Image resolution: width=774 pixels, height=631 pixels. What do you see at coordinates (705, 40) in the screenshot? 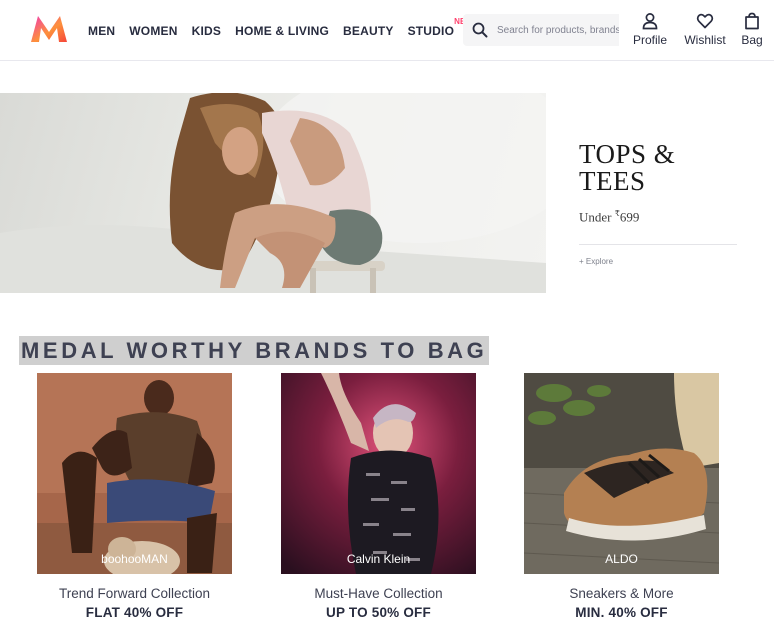
I see `wishlist-label: Wishlist` at bounding box center [705, 40].